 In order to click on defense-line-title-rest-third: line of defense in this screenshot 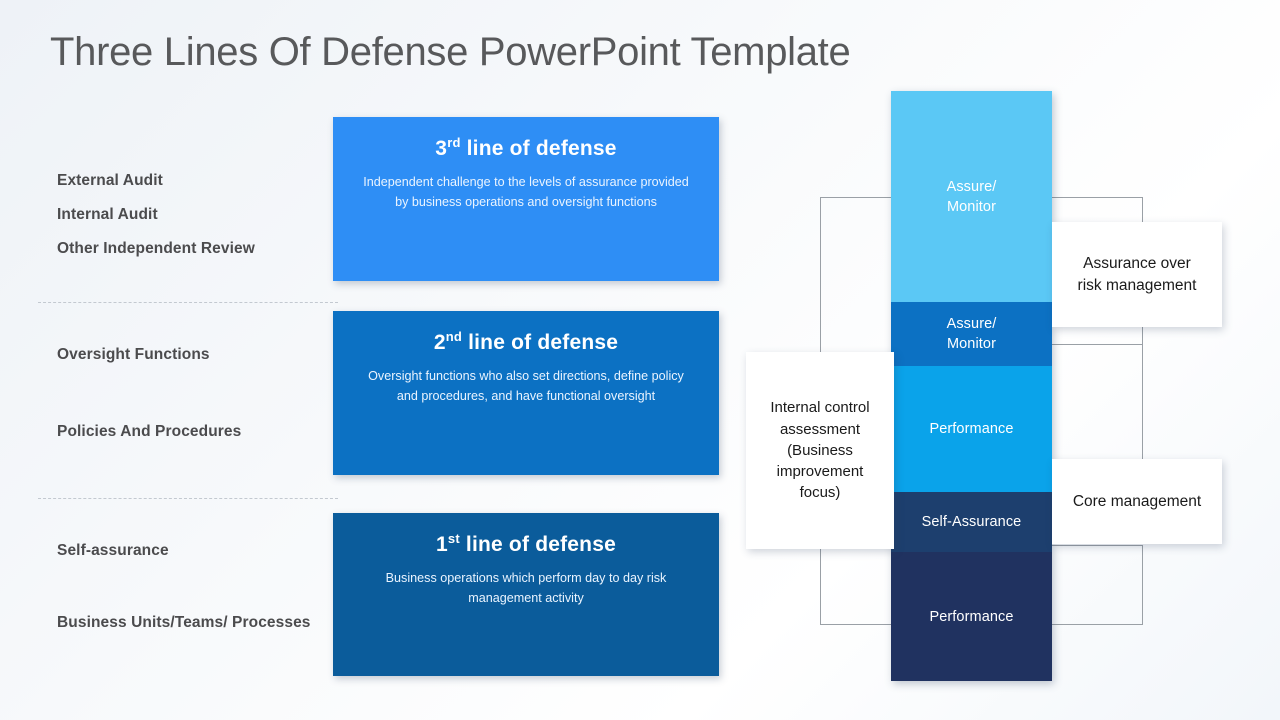, I will do `click(538, 148)`.